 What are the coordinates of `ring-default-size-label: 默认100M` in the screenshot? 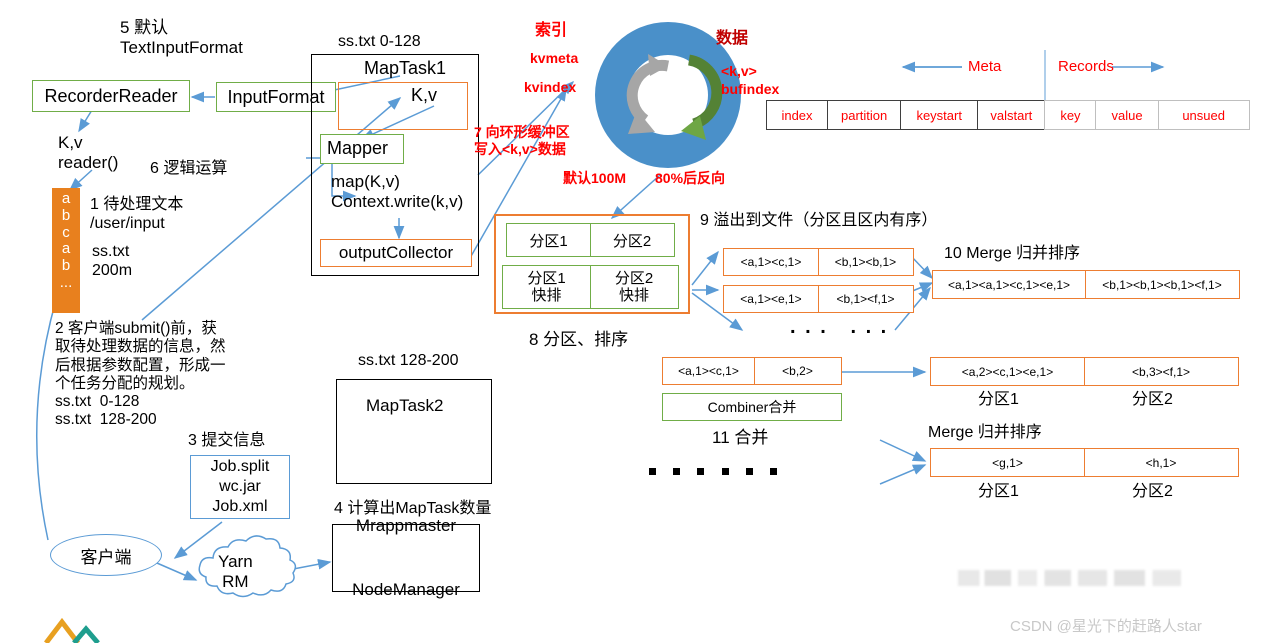 It's located at (595, 178).